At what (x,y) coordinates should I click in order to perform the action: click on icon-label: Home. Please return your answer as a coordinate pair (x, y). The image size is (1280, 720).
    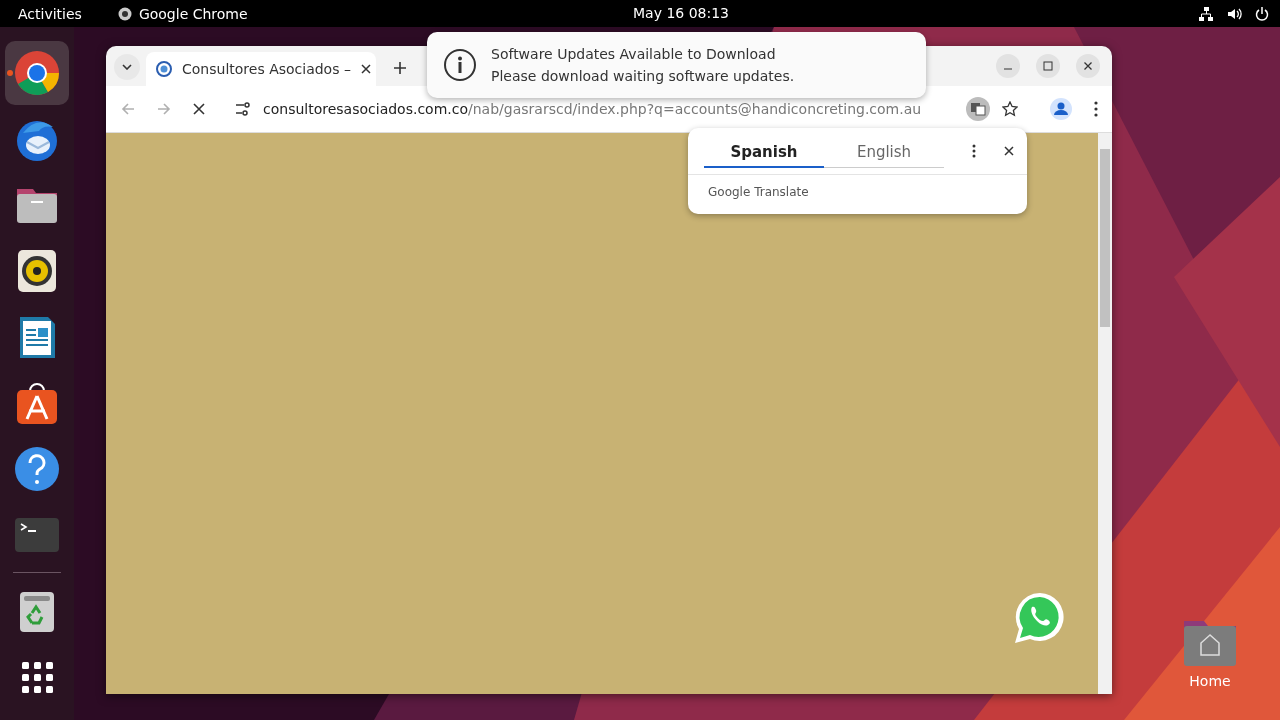
    Looking at the image, I should click on (1210, 681).